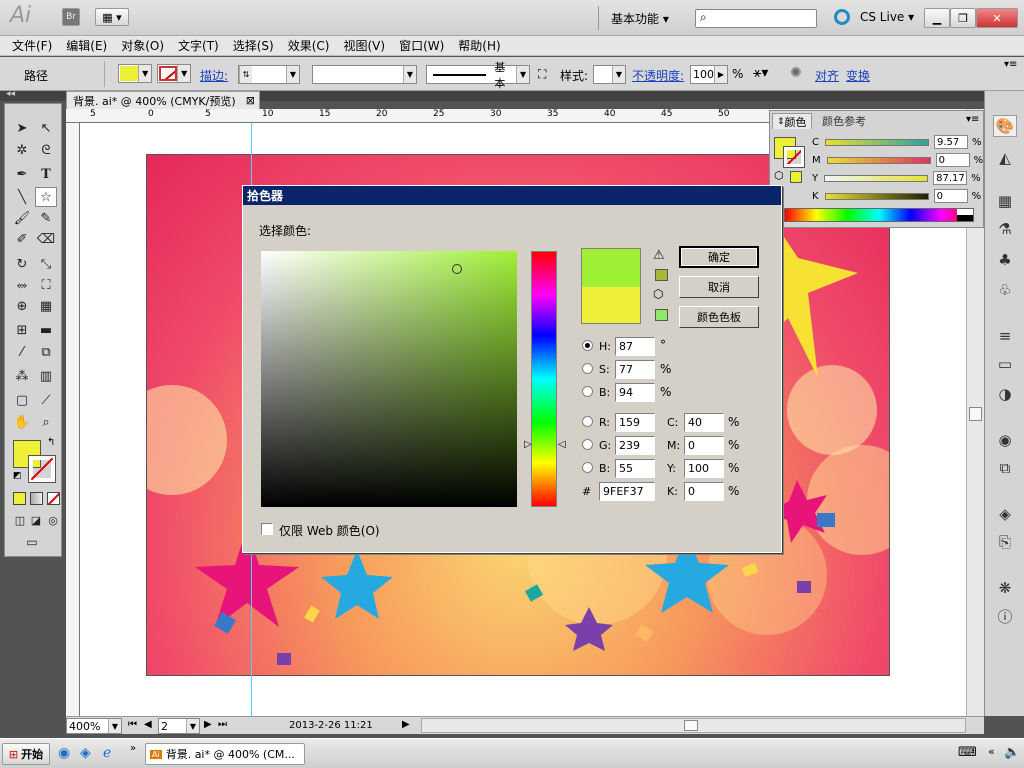 The width and height of the screenshot is (1024, 768). What do you see at coordinates (1005, 468) in the screenshot?
I see `graphic-styles-icon: ⧉` at bounding box center [1005, 468].